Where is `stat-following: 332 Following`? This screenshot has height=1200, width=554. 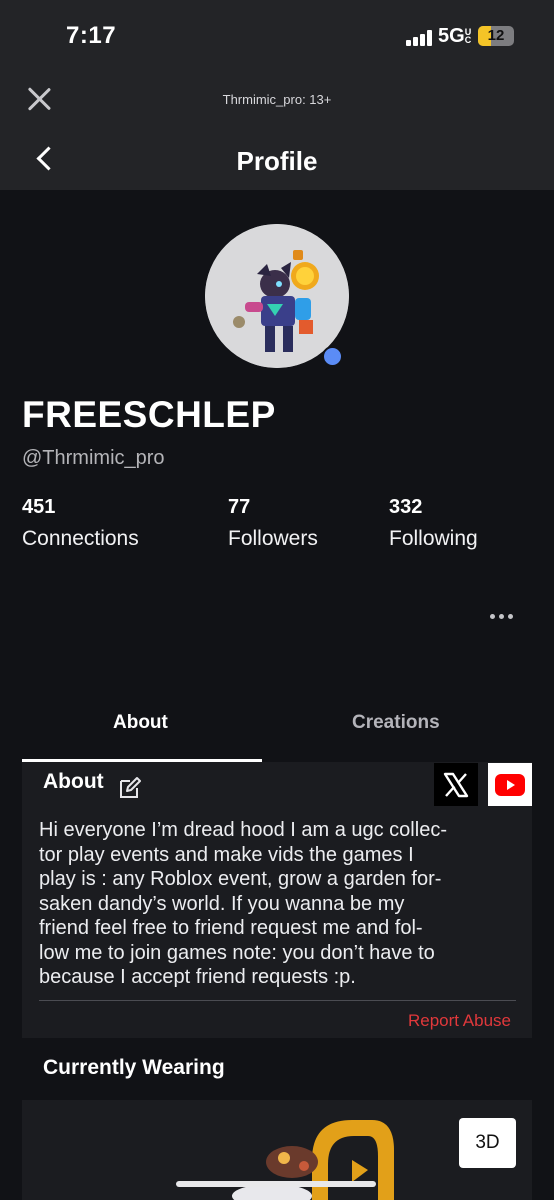
stat-following: 332 Following is located at coordinates (433, 523).